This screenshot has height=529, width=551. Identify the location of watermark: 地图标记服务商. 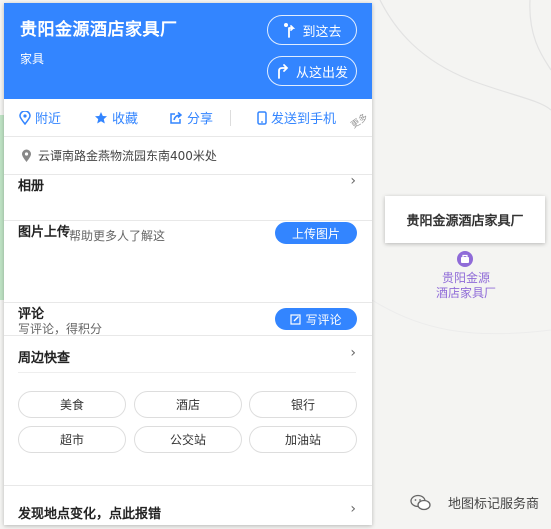
(474, 502).